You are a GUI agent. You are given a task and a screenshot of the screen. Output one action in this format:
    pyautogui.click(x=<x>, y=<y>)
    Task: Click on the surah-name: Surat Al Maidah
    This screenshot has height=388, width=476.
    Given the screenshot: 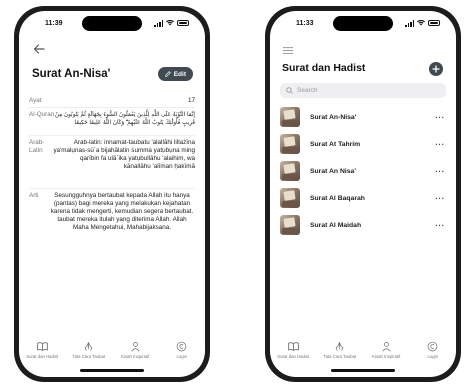 What is the action you would take?
    pyautogui.click(x=336, y=225)
    